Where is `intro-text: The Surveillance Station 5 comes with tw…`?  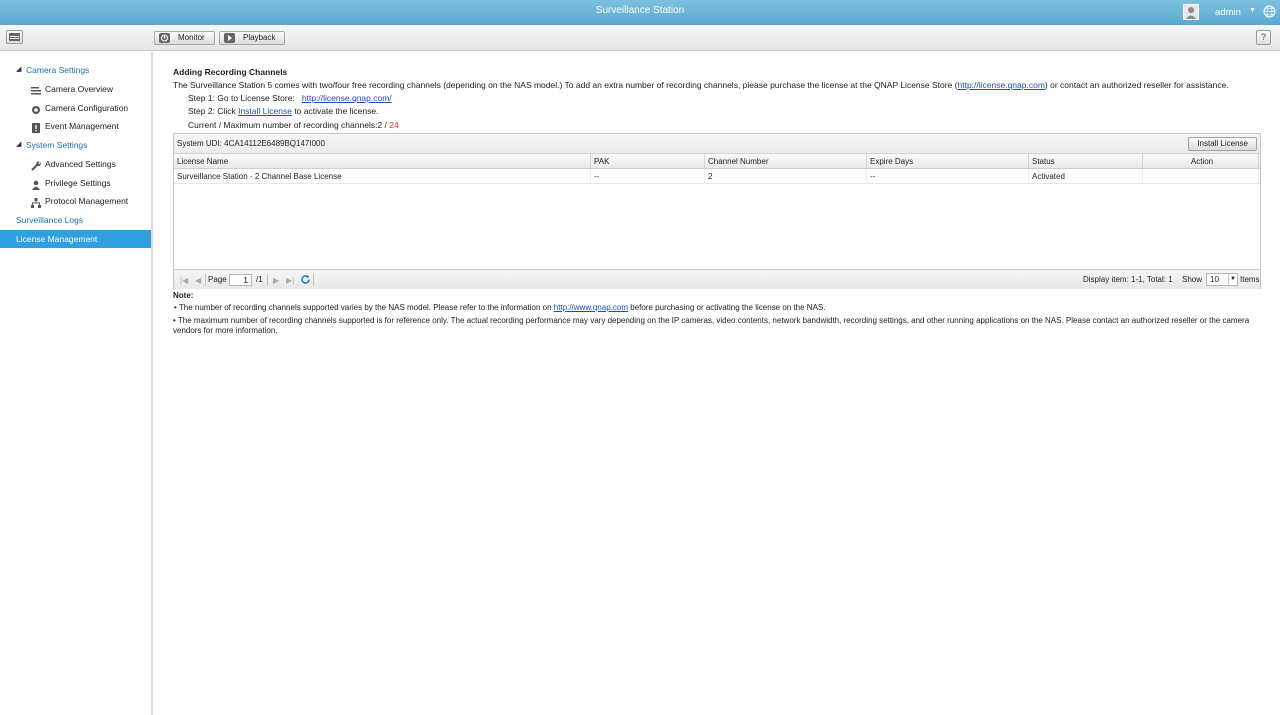 intro-text: The Surveillance Station 5 comes with tw… is located at coordinates (701, 85).